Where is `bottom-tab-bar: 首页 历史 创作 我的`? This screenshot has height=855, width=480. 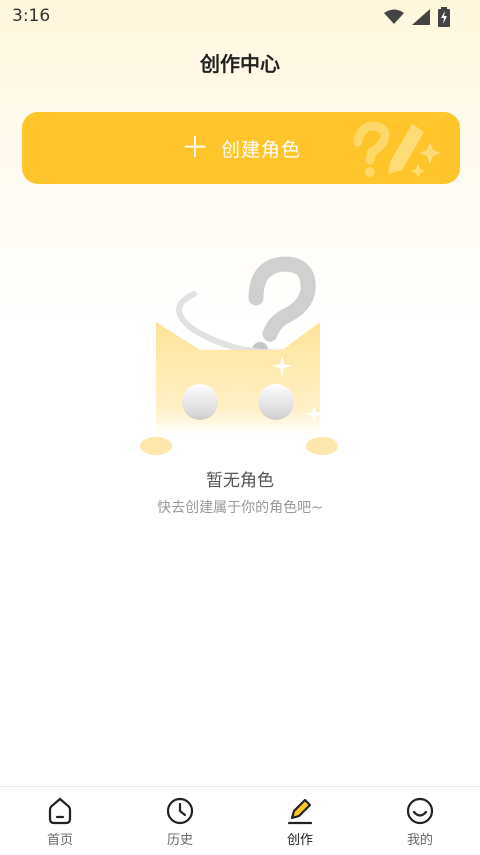
bottom-tab-bar: 首页 历史 创作 我的 is located at coordinates (240, 820).